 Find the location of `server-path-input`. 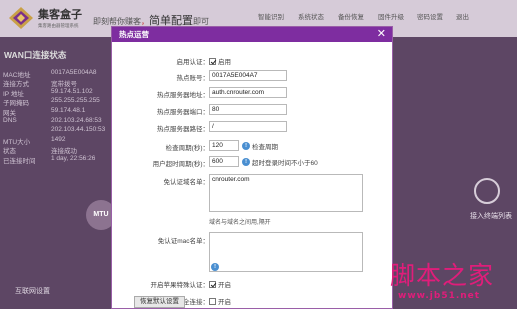

server-path-input is located at coordinates (248, 126).